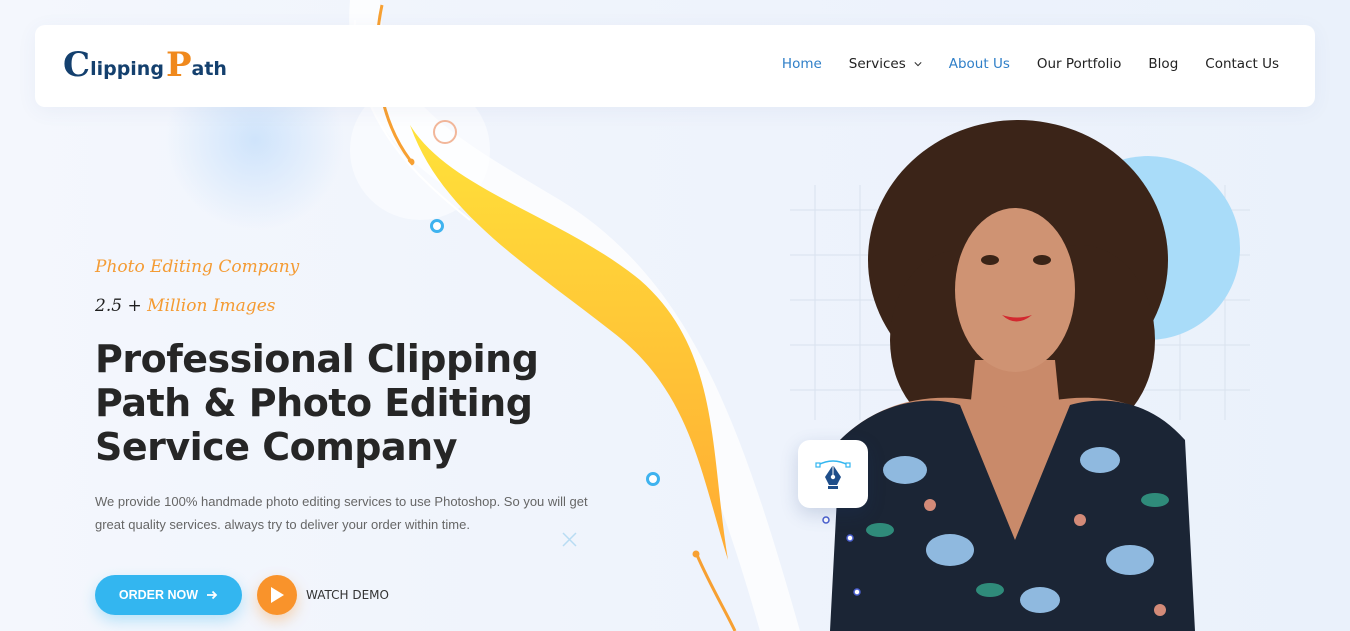 The width and height of the screenshot is (1350, 631). I want to click on watch-demo-button: WATCH DEMO, so click(323, 595).